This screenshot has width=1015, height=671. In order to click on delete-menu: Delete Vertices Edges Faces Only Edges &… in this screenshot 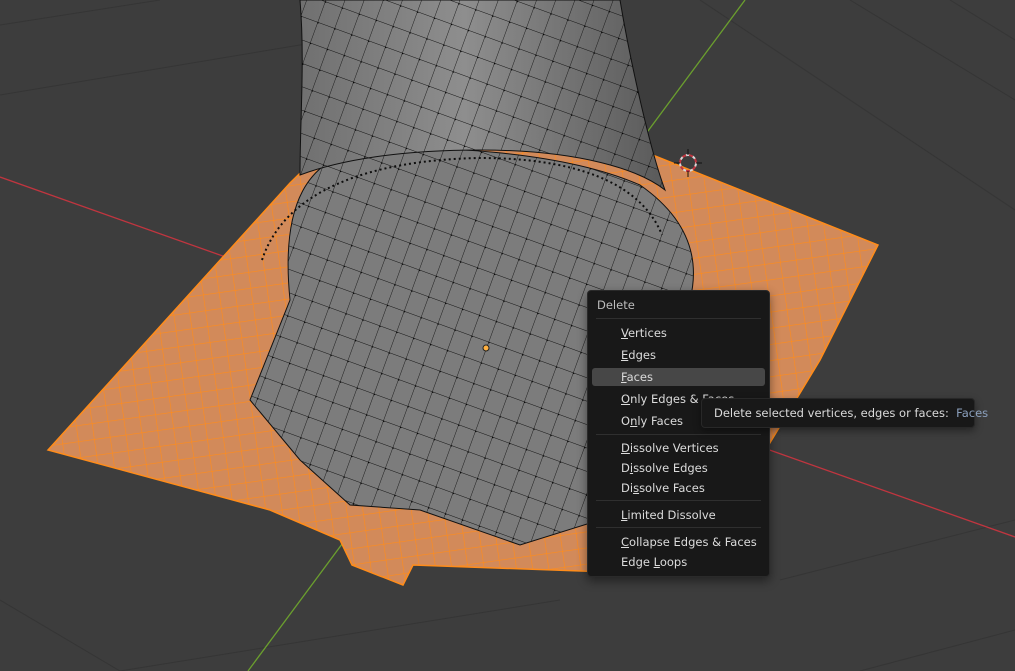, I will do `click(678, 433)`.